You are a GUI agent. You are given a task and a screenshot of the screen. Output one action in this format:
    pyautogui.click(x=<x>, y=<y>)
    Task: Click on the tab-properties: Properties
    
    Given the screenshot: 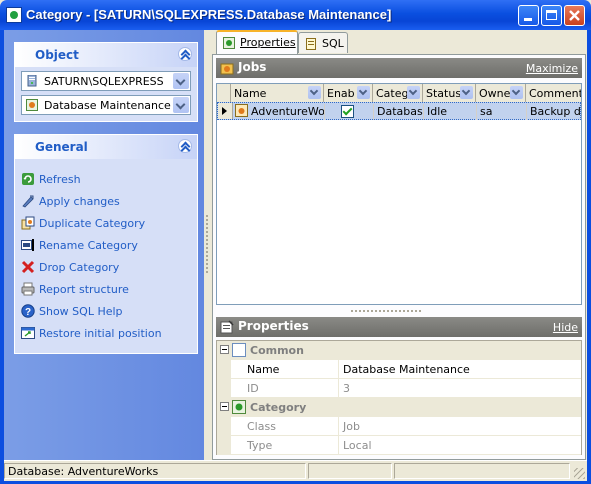 What is the action you would take?
    pyautogui.click(x=257, y=42)
    